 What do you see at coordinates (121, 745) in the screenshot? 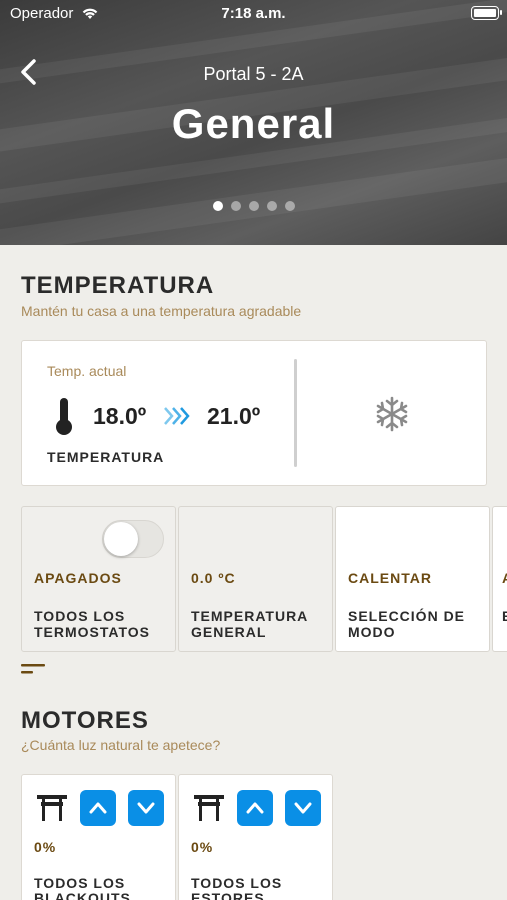
I see `motors-section-subtitle: ¿Cuánta luz natural te apetece?` at bounding box center [121, 745].